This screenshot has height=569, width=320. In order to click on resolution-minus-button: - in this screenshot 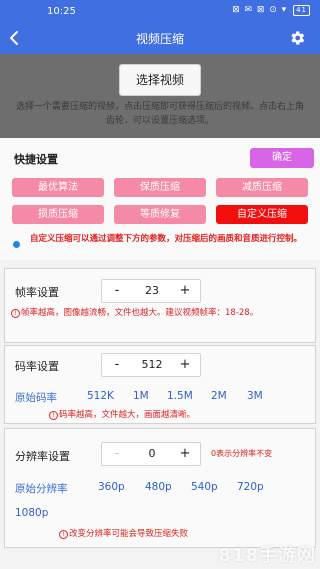, I will do `click(117, 454)`.